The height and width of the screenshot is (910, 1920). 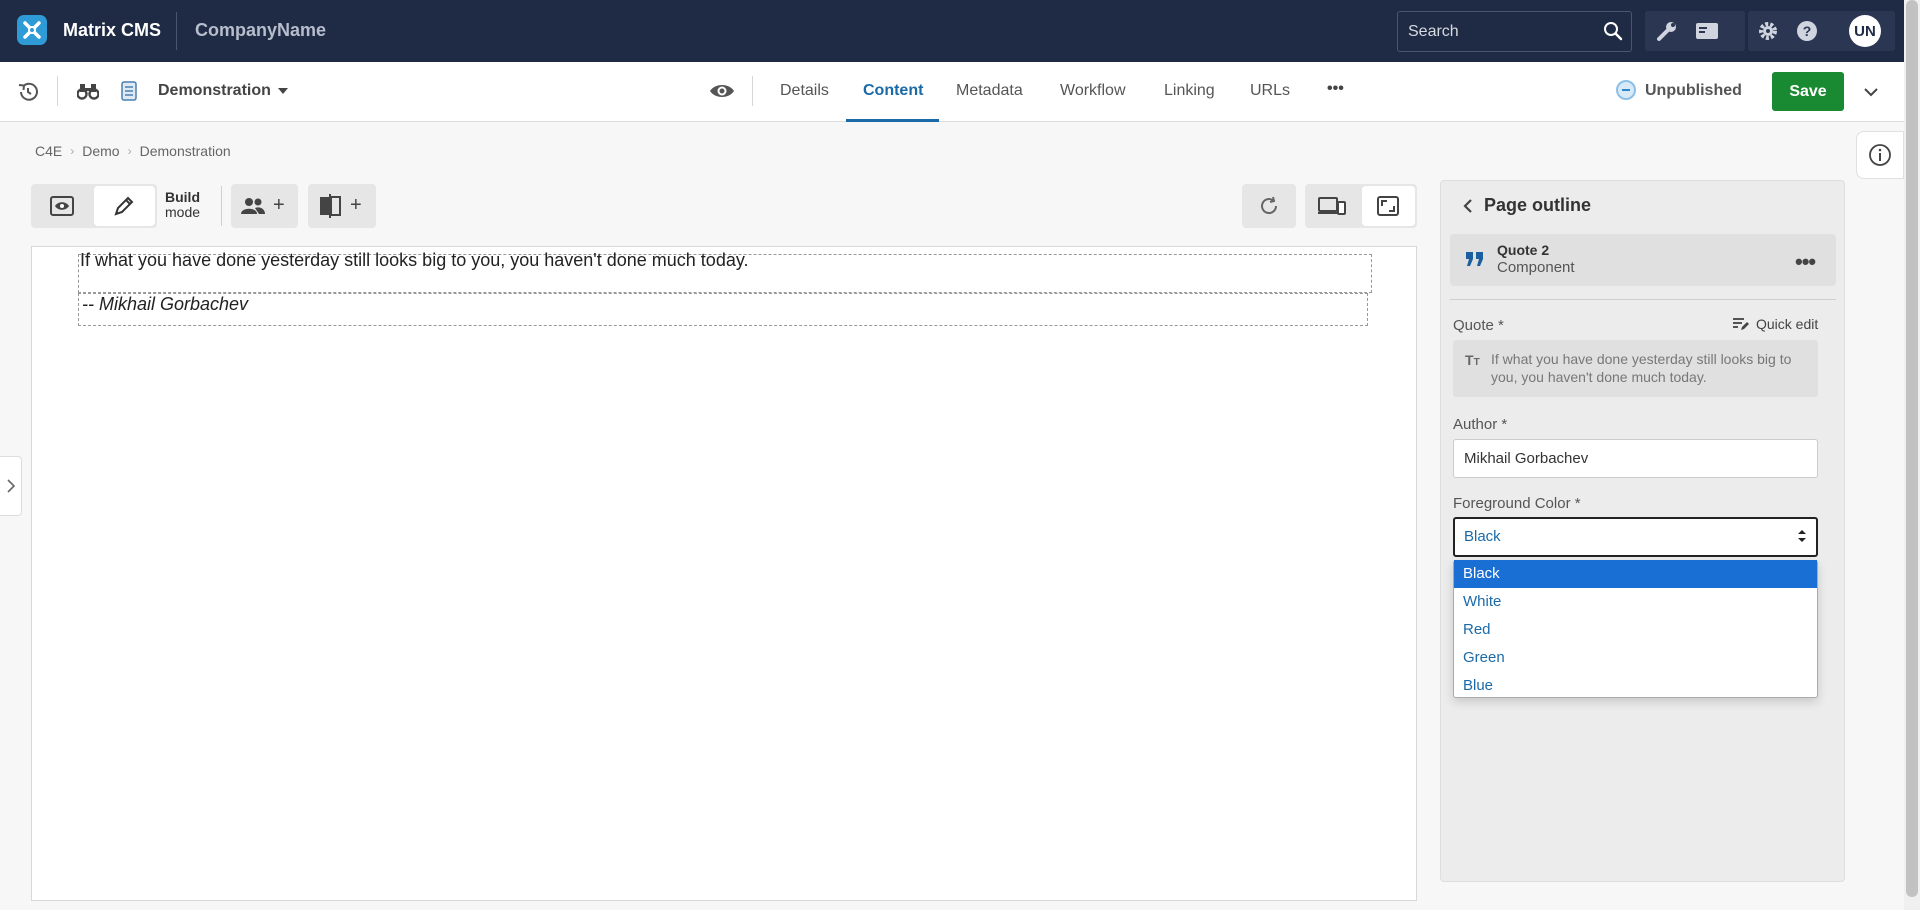 What do you see at coordinates (182, 197) in the screenshot?
I see `build-mode-label-line1: Build` at bounding box center [182, 197].